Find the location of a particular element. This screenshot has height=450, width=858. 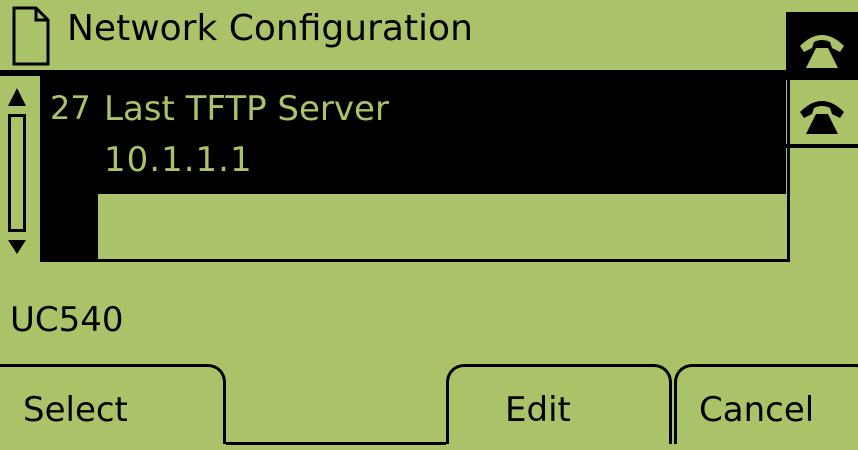

cancel-softkey-label: Cancel is located at coordinates (757, 410).